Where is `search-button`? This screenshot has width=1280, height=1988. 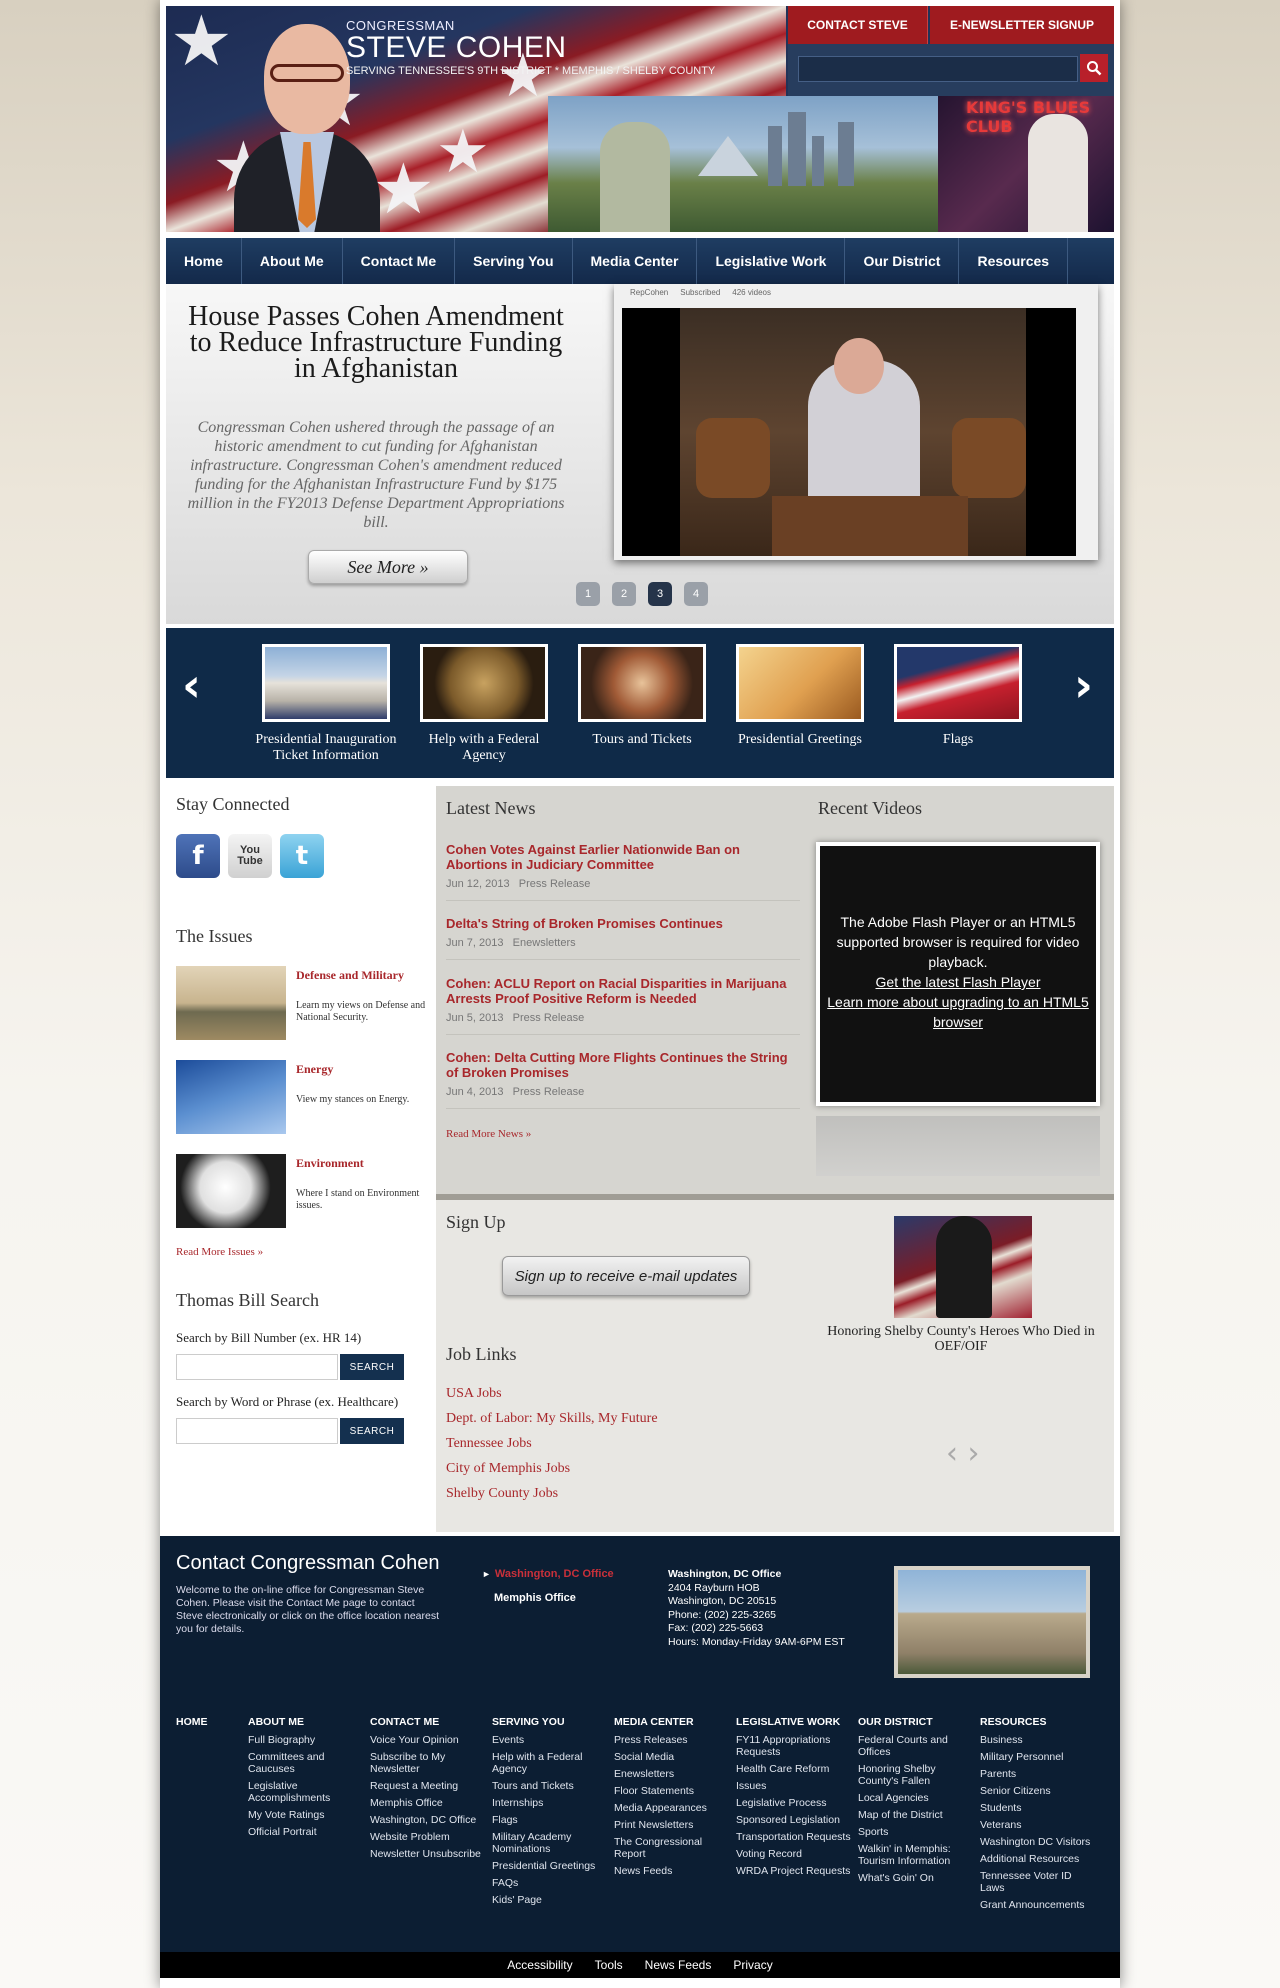
search-button is located at coordinates (1094, 68).